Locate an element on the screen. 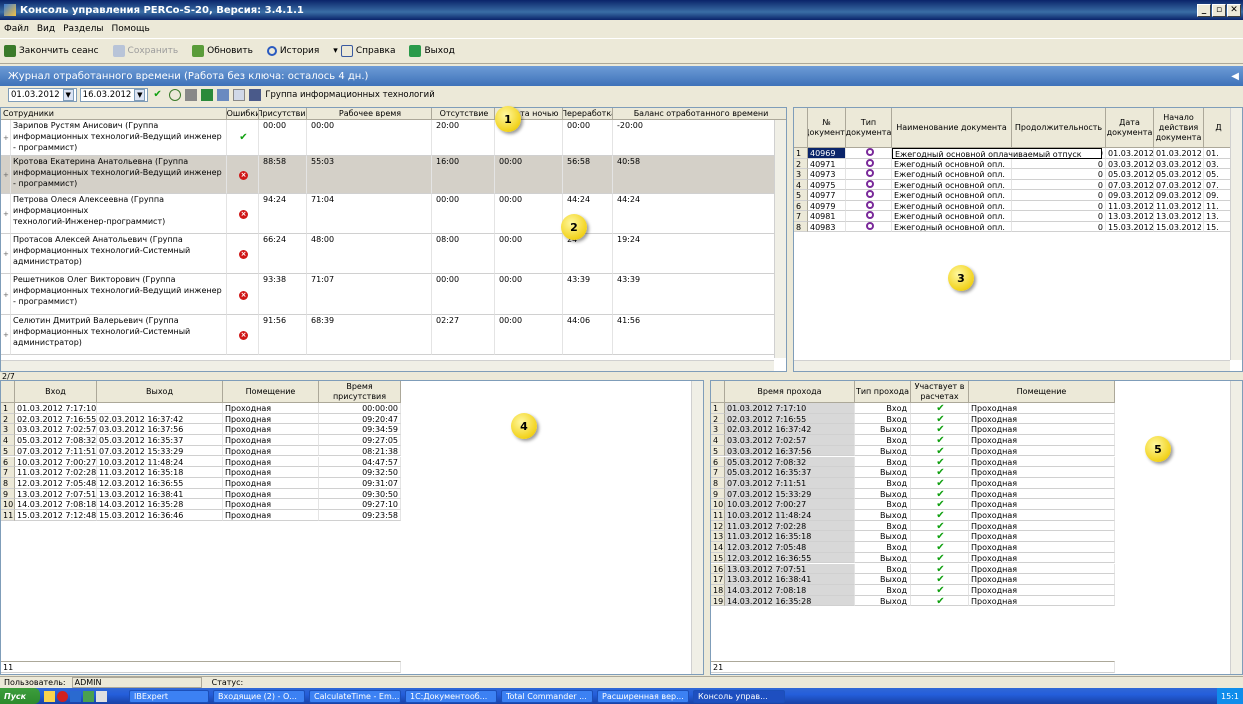 The image size is (1243, 704). visit-cell is located at coordinates (160, 408).